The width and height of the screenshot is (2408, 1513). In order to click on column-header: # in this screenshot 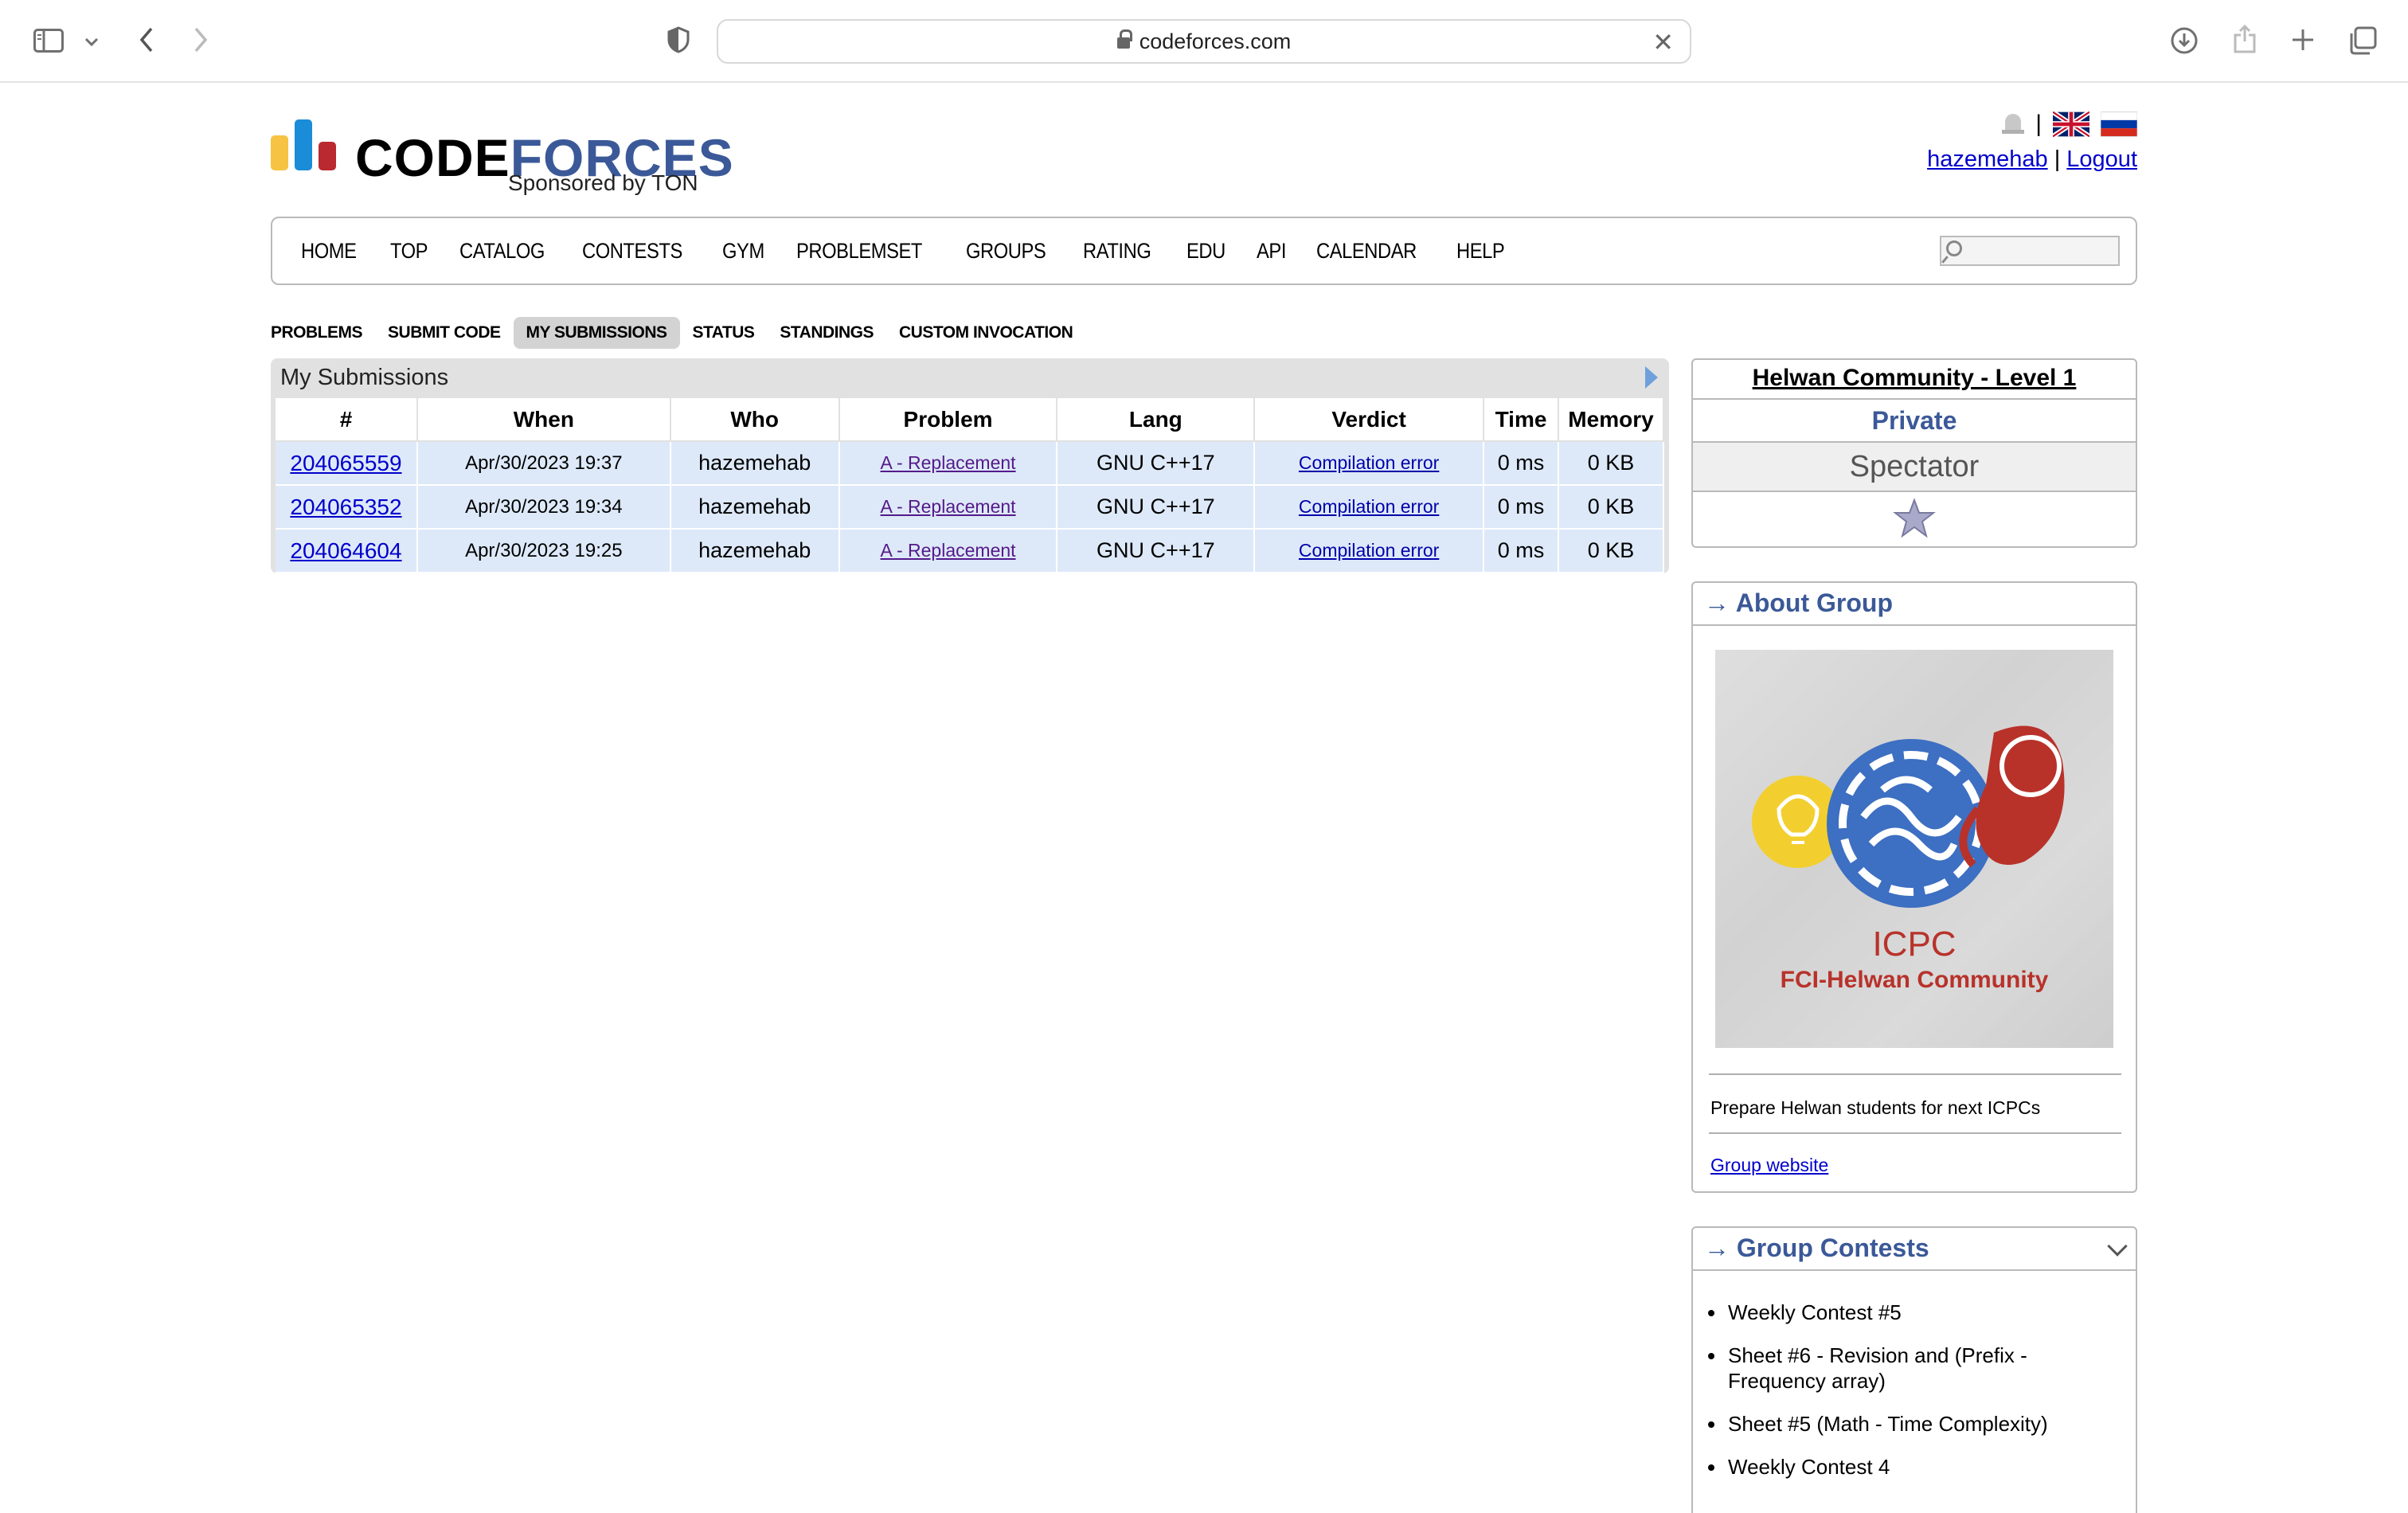, I will do `click(347, 420)`.